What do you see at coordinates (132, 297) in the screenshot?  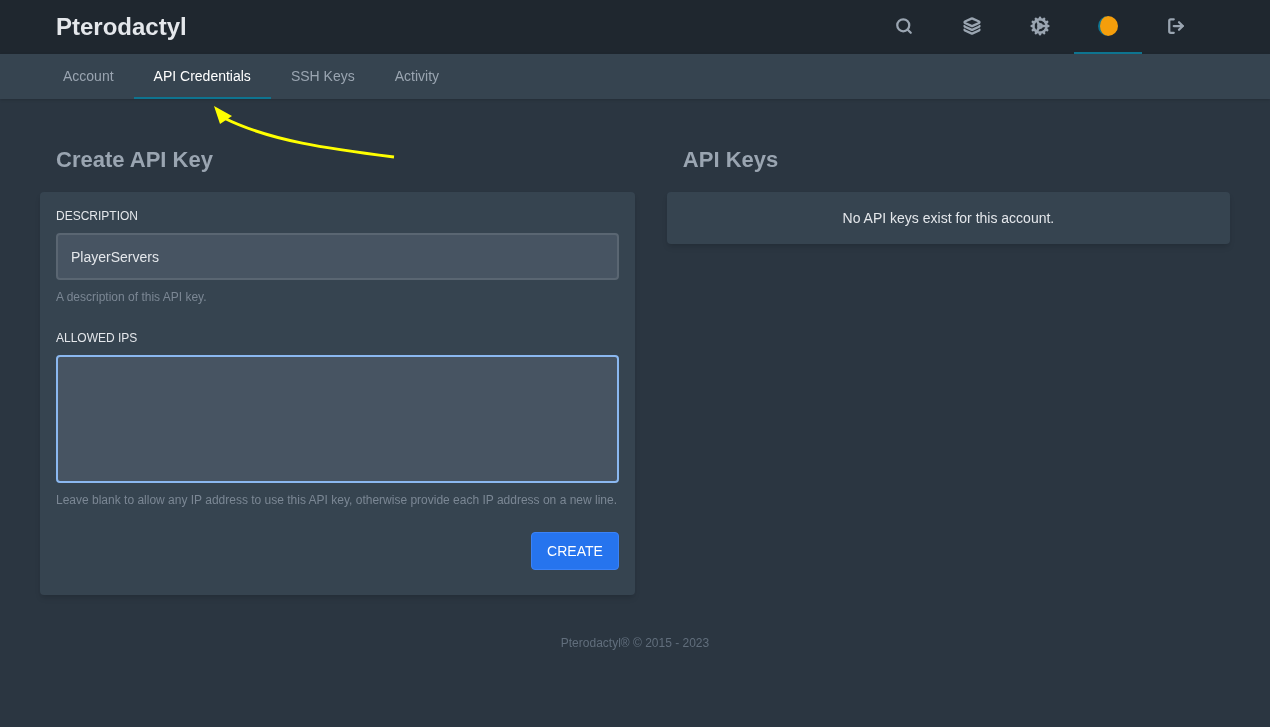 I see `field-hint: A description of this API key.` at bounding box center [132, 297].